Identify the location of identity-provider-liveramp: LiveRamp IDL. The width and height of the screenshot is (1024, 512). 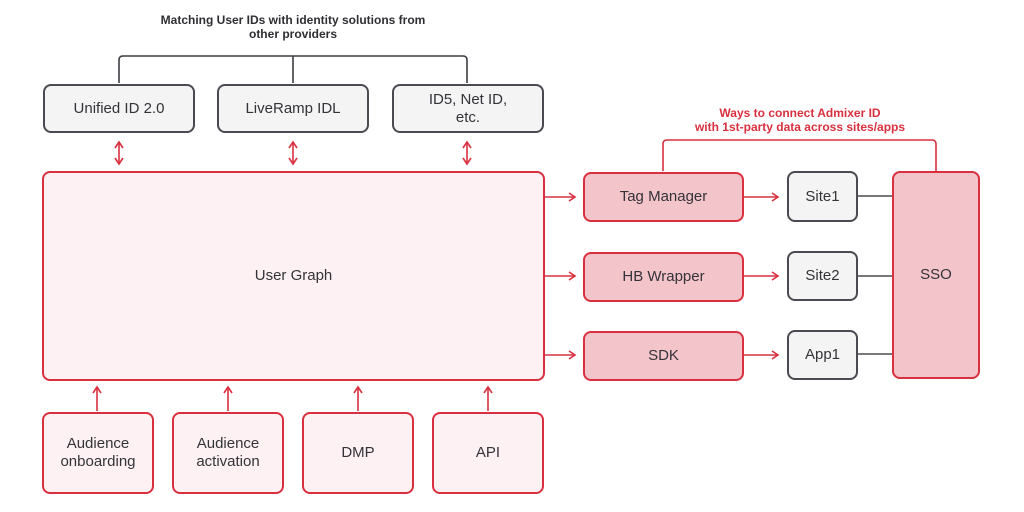
(293, 108).